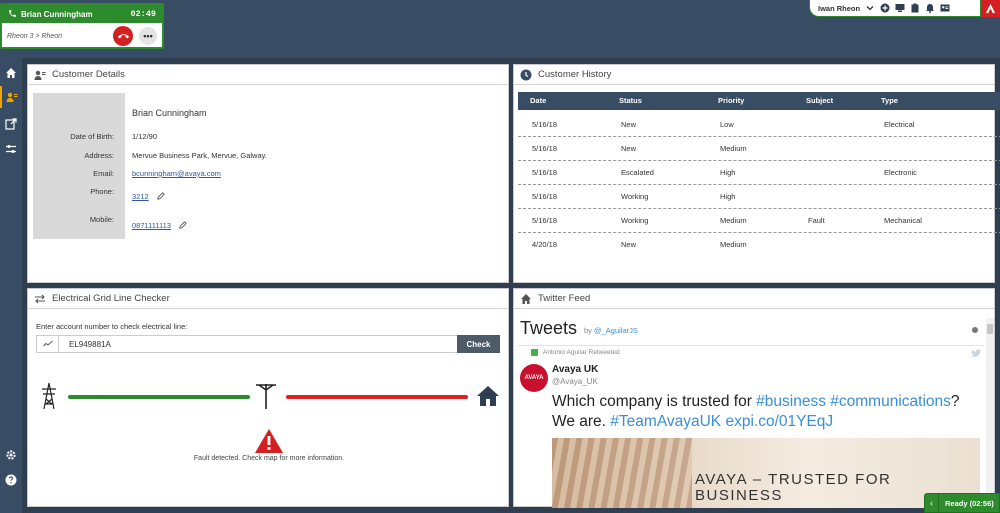 The height and width of the screenshot is (513, 1000). Describe the element at coordinates (183, 226) in the screenshot. I see `edit-mobile-icon` at that location.